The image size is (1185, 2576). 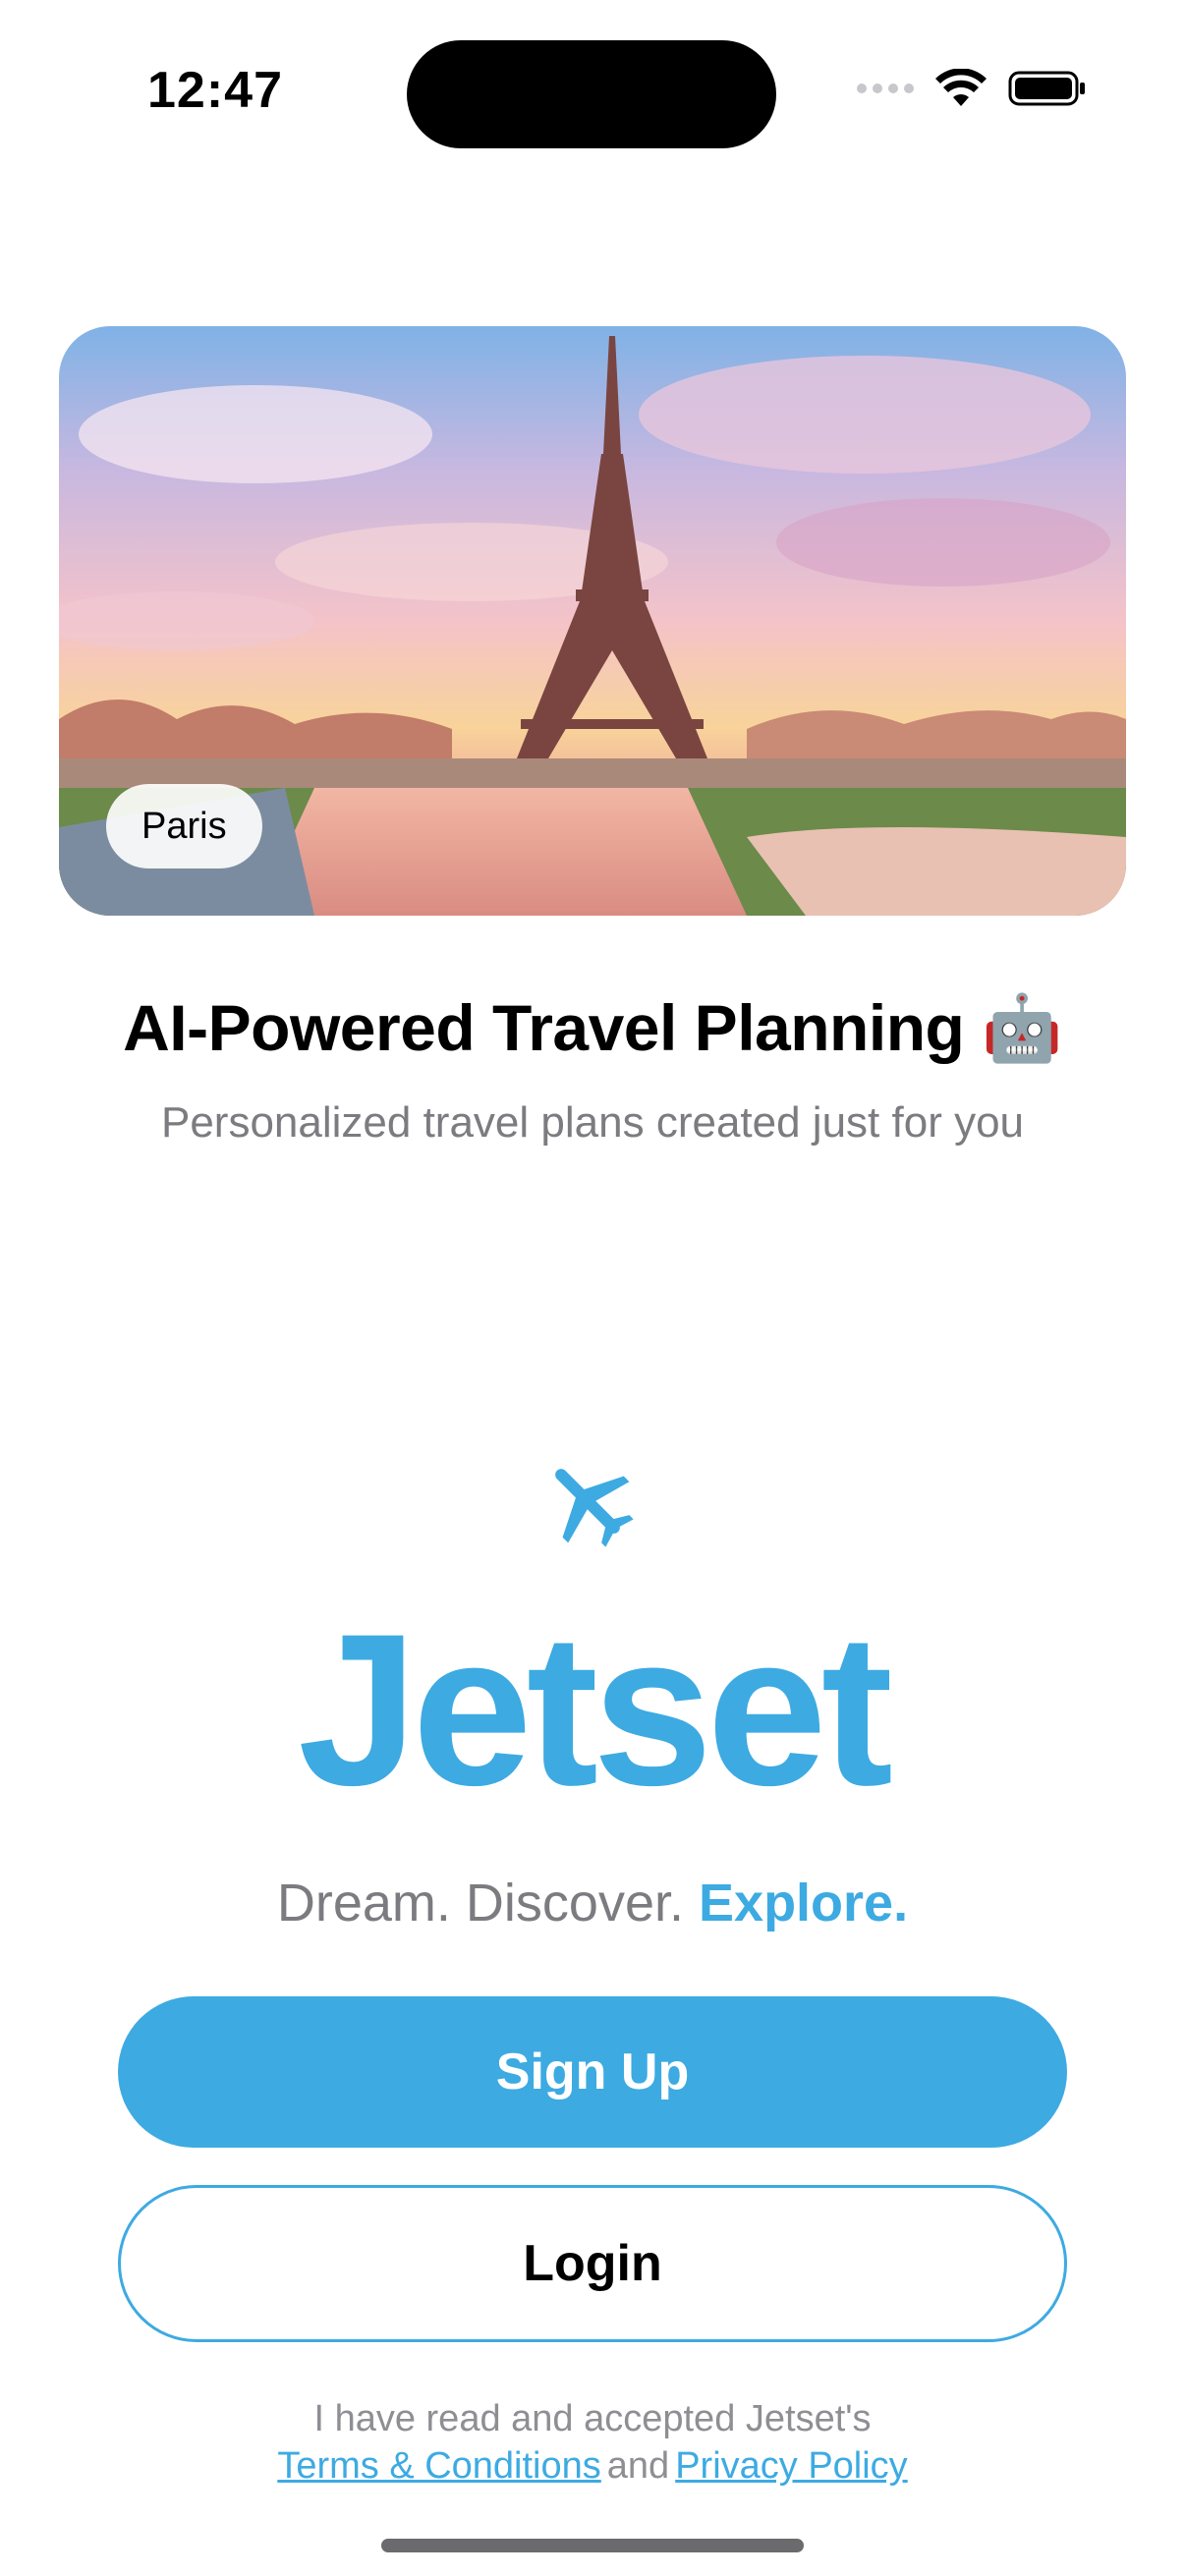 What do you see at coordinates (886, 88) in the screenshot?
I see `cellular-signal-icon` at bounding box center [886, 88].